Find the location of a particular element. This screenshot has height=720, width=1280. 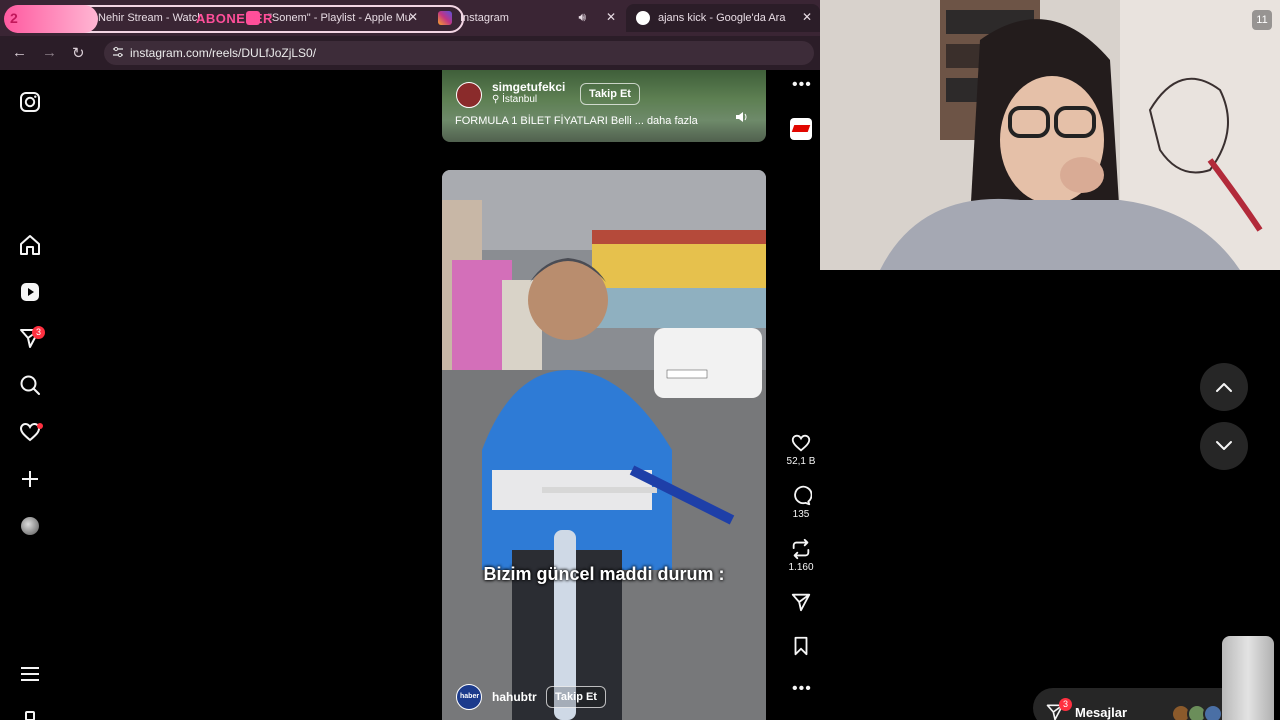

comment-action: 135 is located at coordinates (801, 502).